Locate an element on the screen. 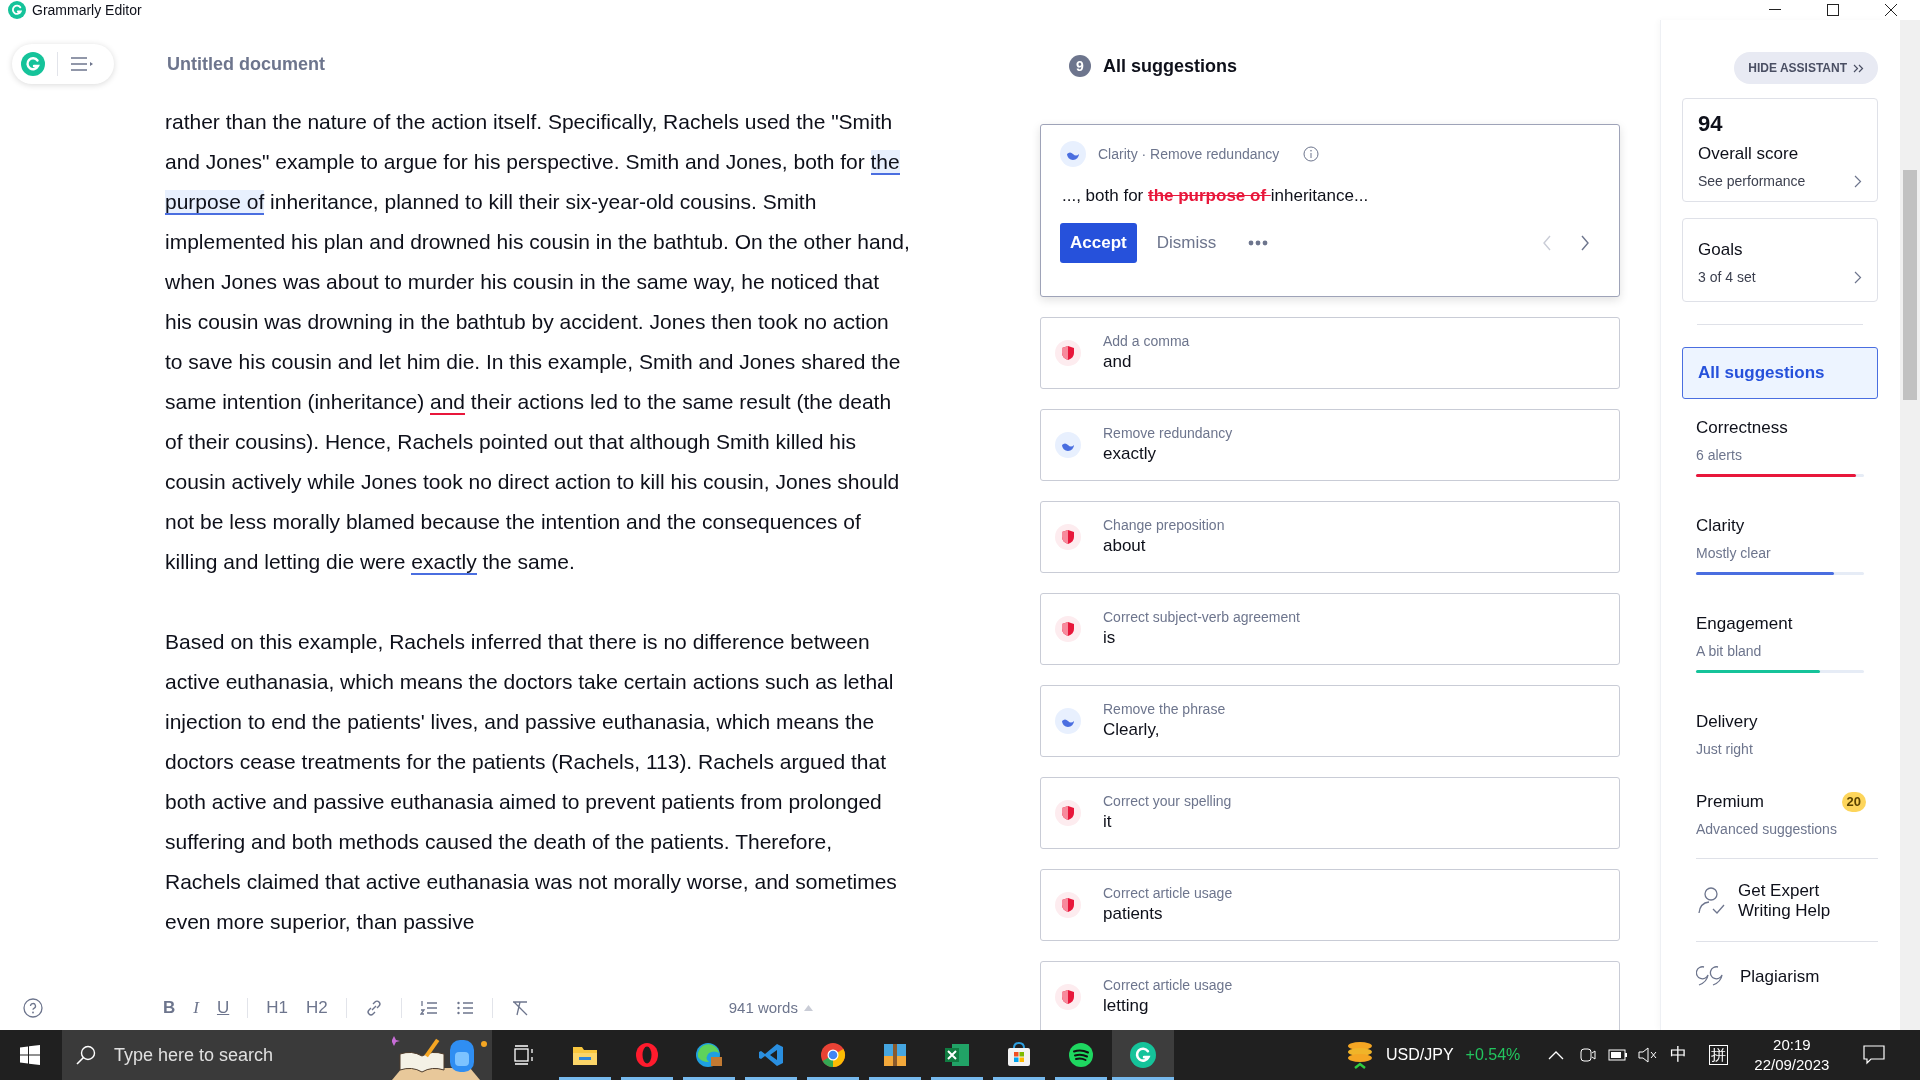 This screenshot has height=1080, width=1920. format-button: U is located at coordinates (223, 1008).